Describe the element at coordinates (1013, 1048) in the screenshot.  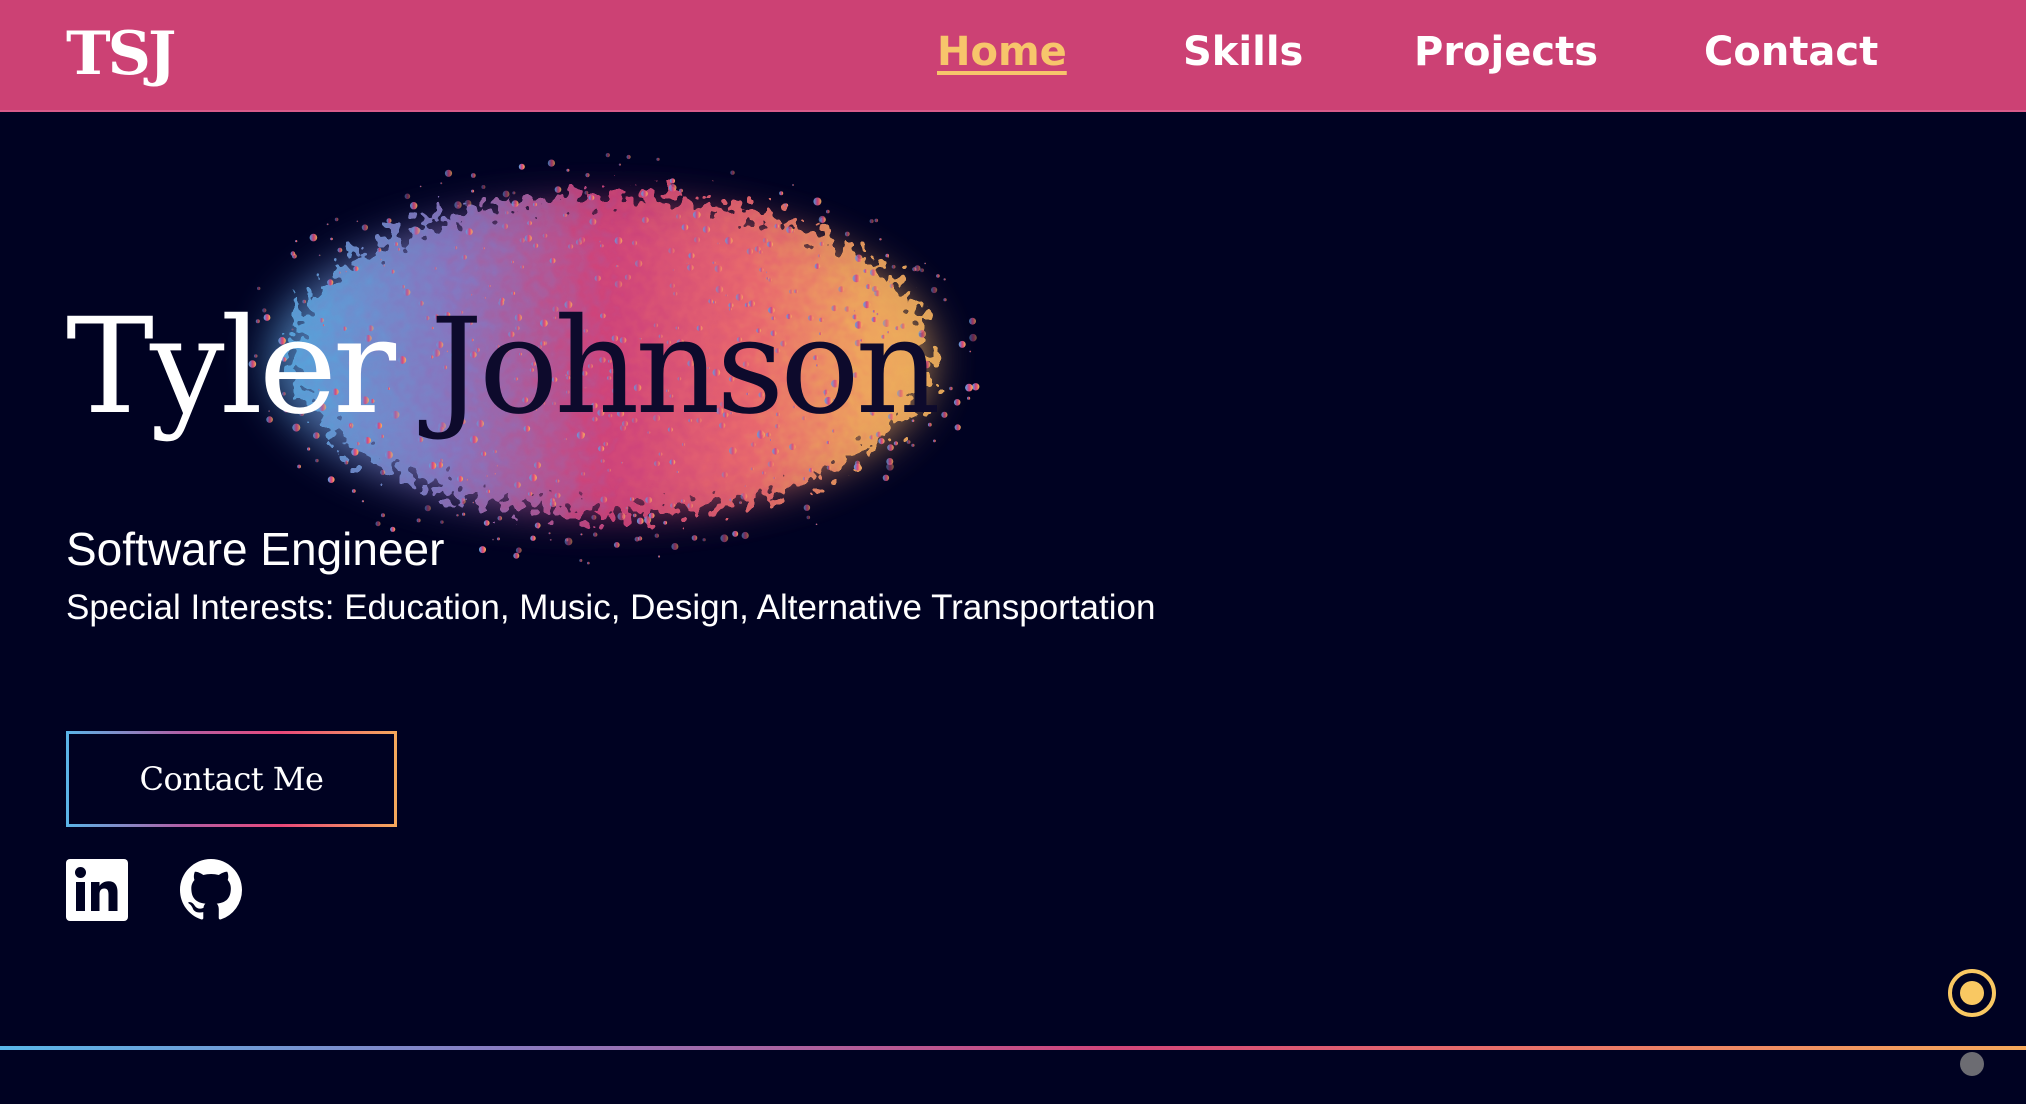
I see `section-divider` at that location.